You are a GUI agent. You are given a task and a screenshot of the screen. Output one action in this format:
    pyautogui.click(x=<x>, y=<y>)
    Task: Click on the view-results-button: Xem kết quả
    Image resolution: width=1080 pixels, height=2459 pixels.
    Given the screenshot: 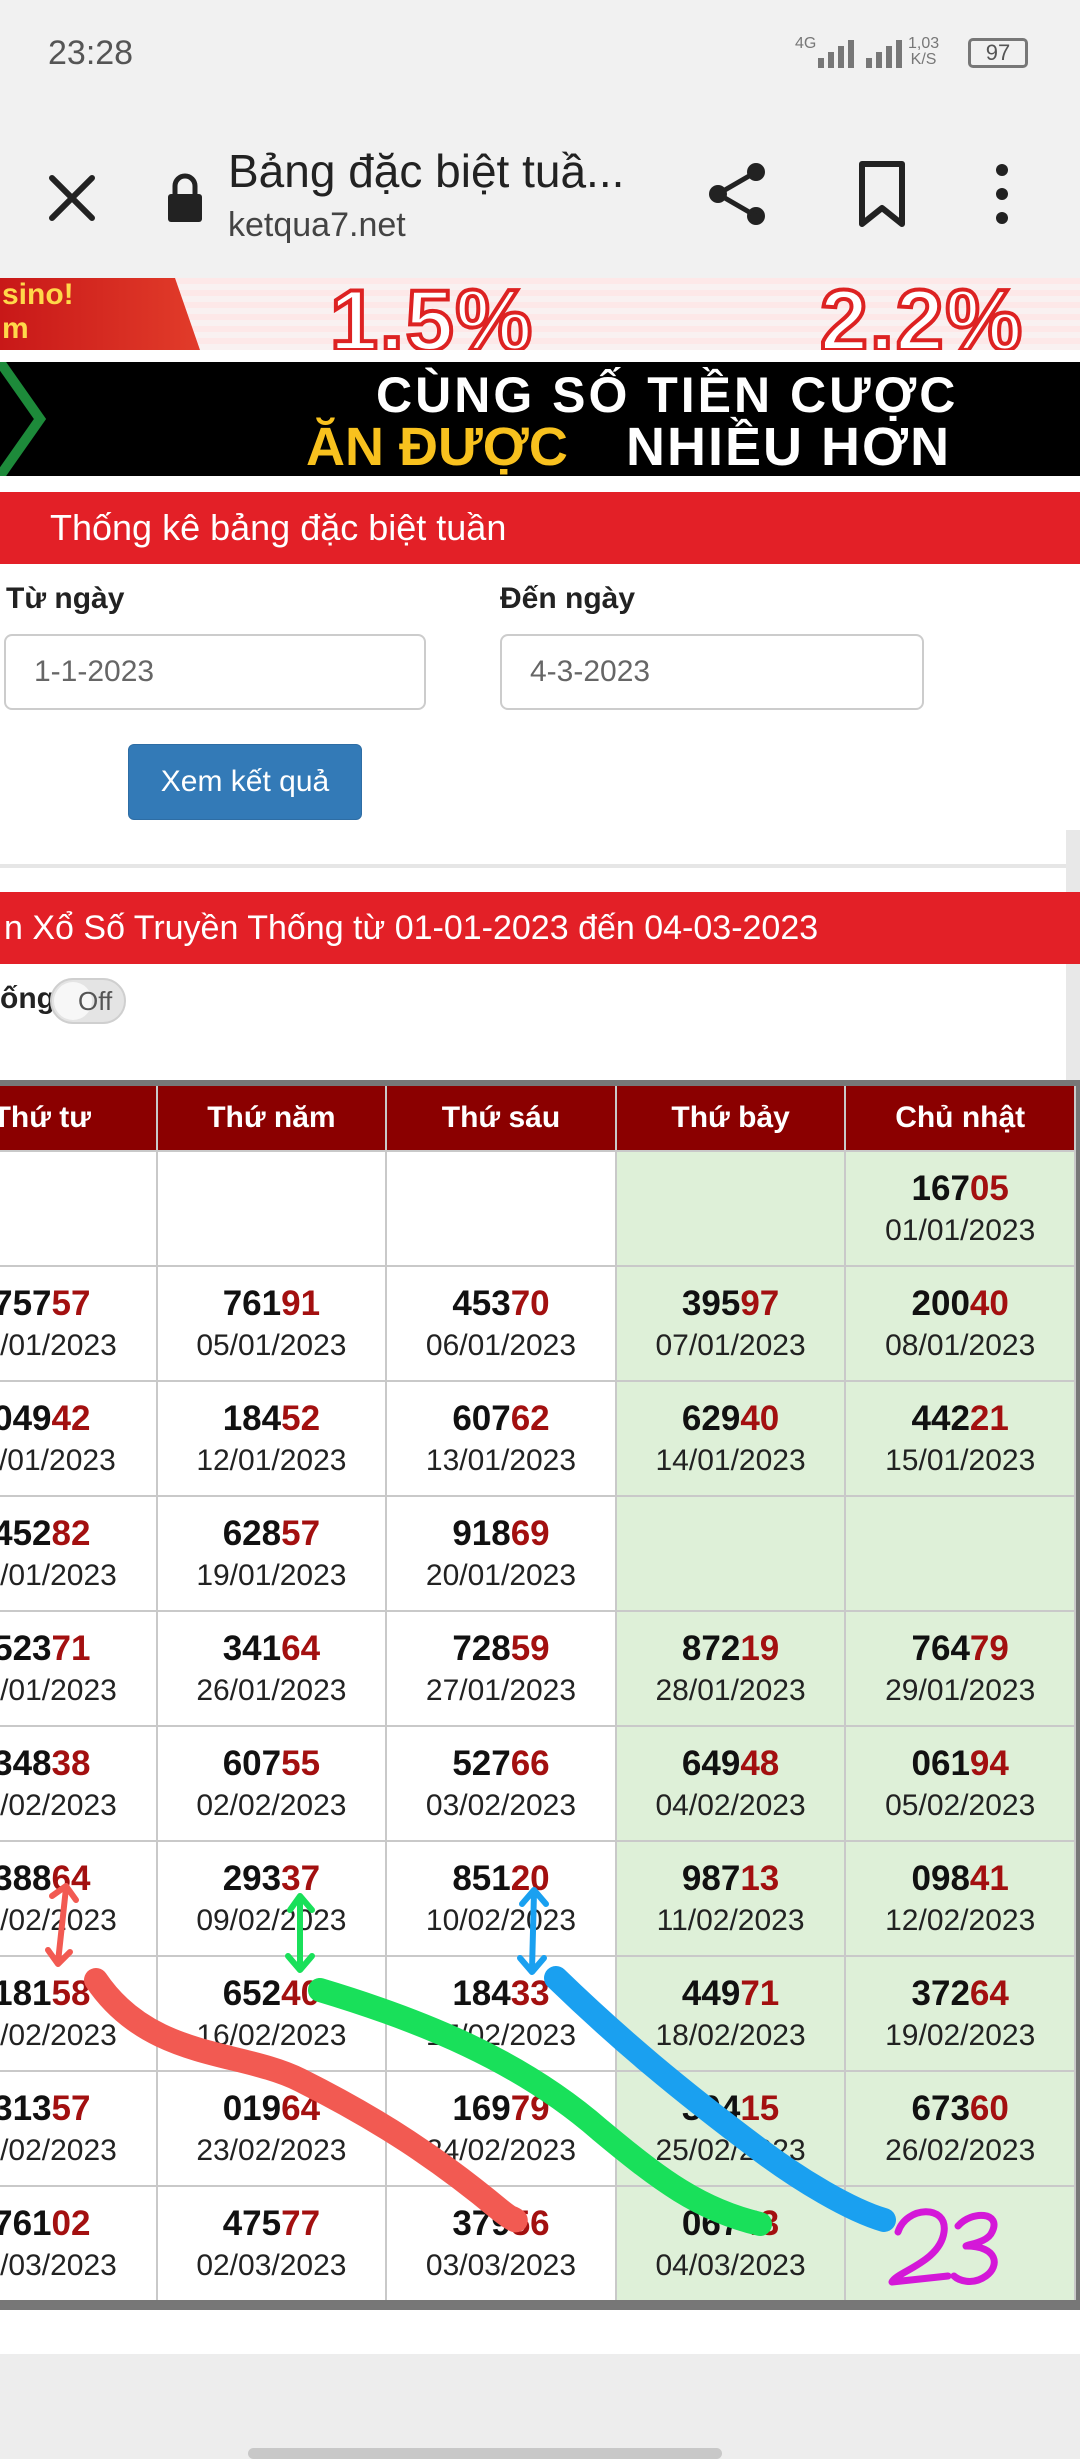 What is the action you would take?
    pyautogui.click(x=245, y=782)
    